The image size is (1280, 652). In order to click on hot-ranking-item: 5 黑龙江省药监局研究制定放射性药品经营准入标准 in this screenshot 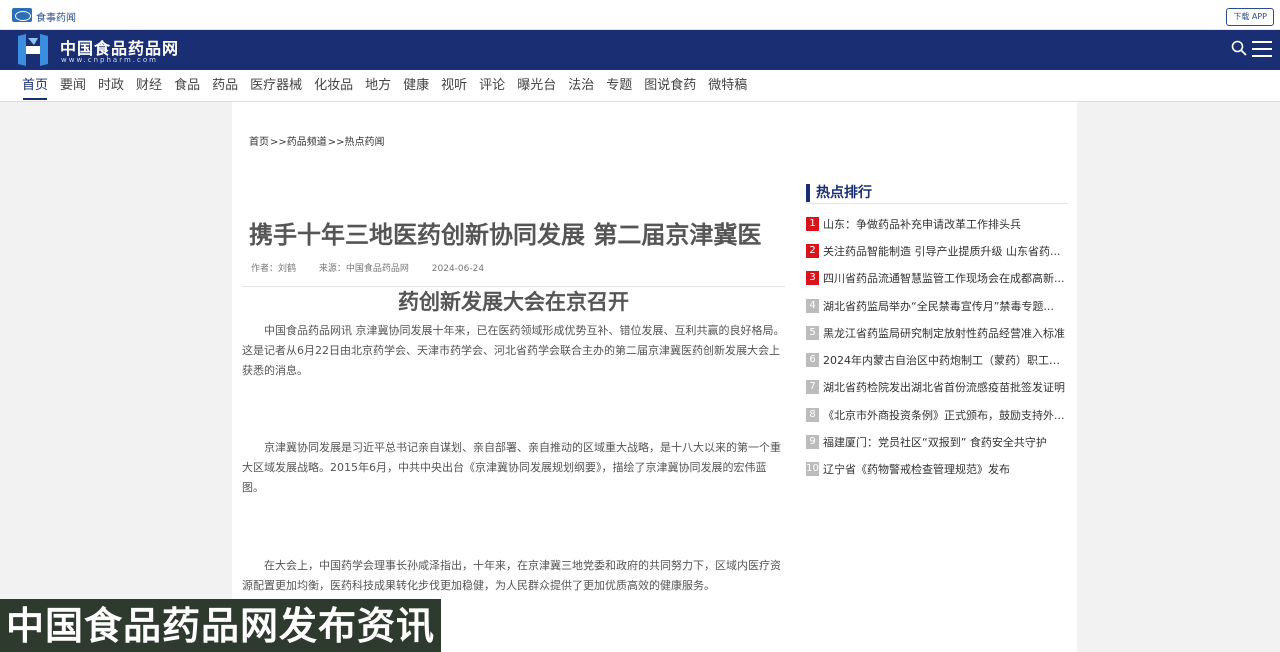, I will do `click(937, 332)`.